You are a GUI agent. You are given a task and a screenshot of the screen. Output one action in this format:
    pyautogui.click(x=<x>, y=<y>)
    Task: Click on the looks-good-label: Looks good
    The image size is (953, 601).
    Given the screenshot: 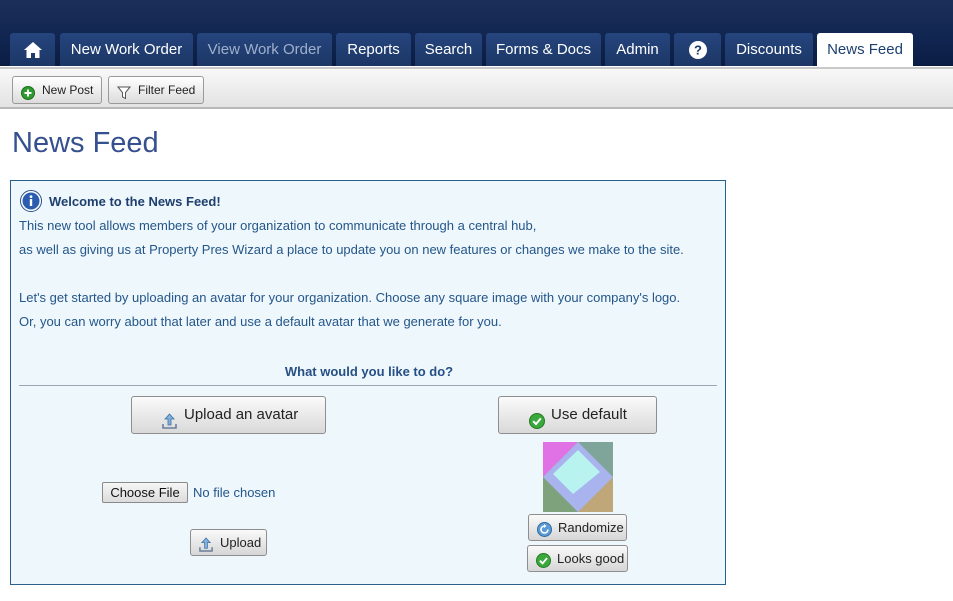 What is the action you would take?
    pyautogui.click(x=591, y=558)
    